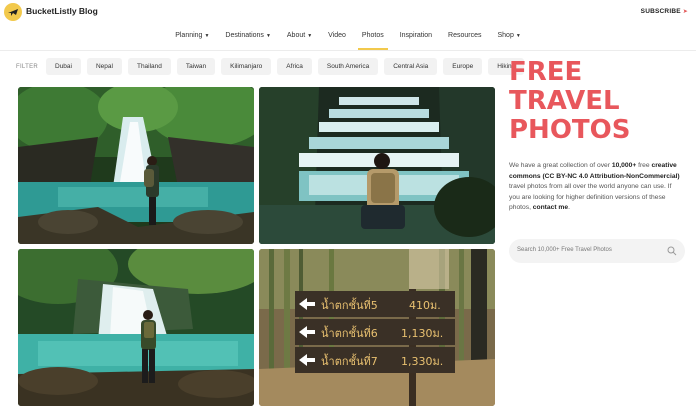 The height and width of the screenshot is (410, 696). I want to click on nav-divider, so click(348, 50).